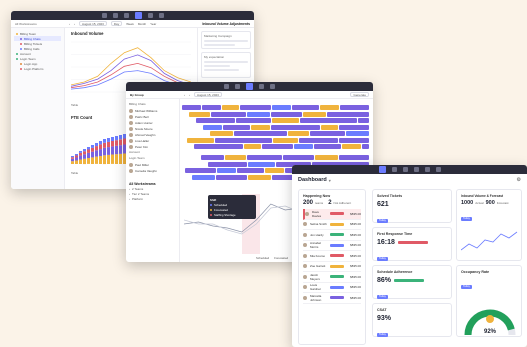 This screenshot has height=347, width=527. Describe the element at coordinates (130, 24) in the screenshot. I see `nav-week: Week` at that location.